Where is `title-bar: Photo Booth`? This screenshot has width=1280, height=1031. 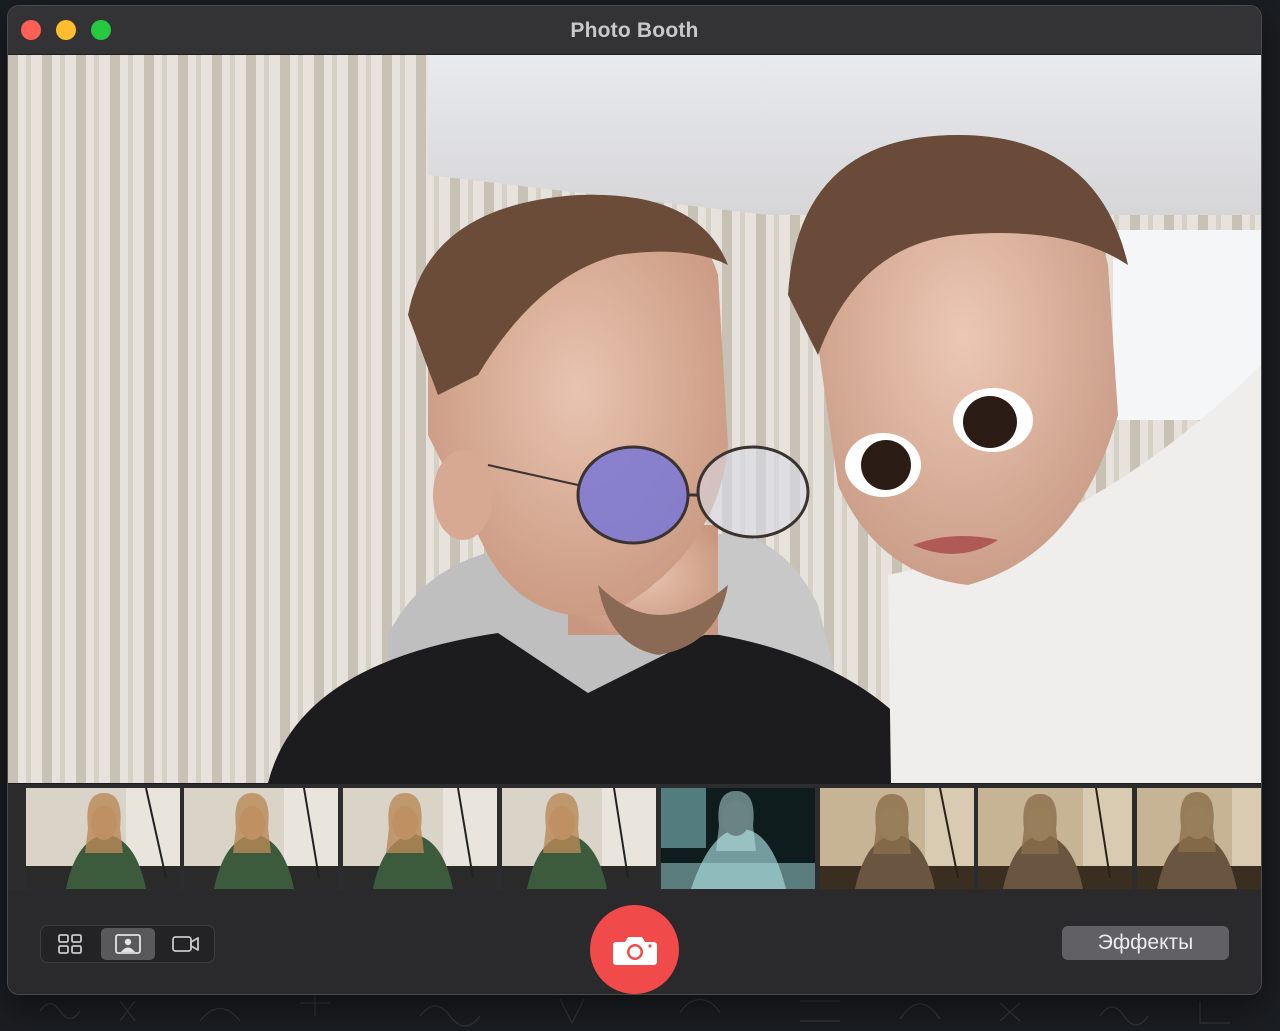 title-bar: Photo Booth is located at coordinates (634, 30).